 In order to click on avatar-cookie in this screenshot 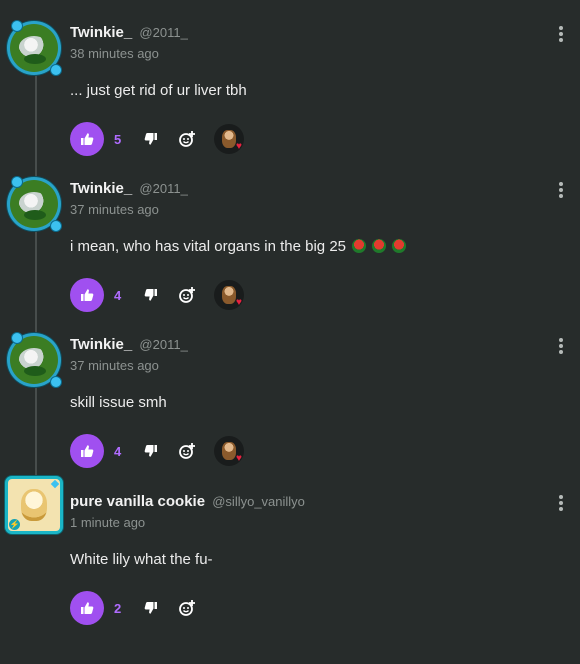, I will do `click(34, 505)`.